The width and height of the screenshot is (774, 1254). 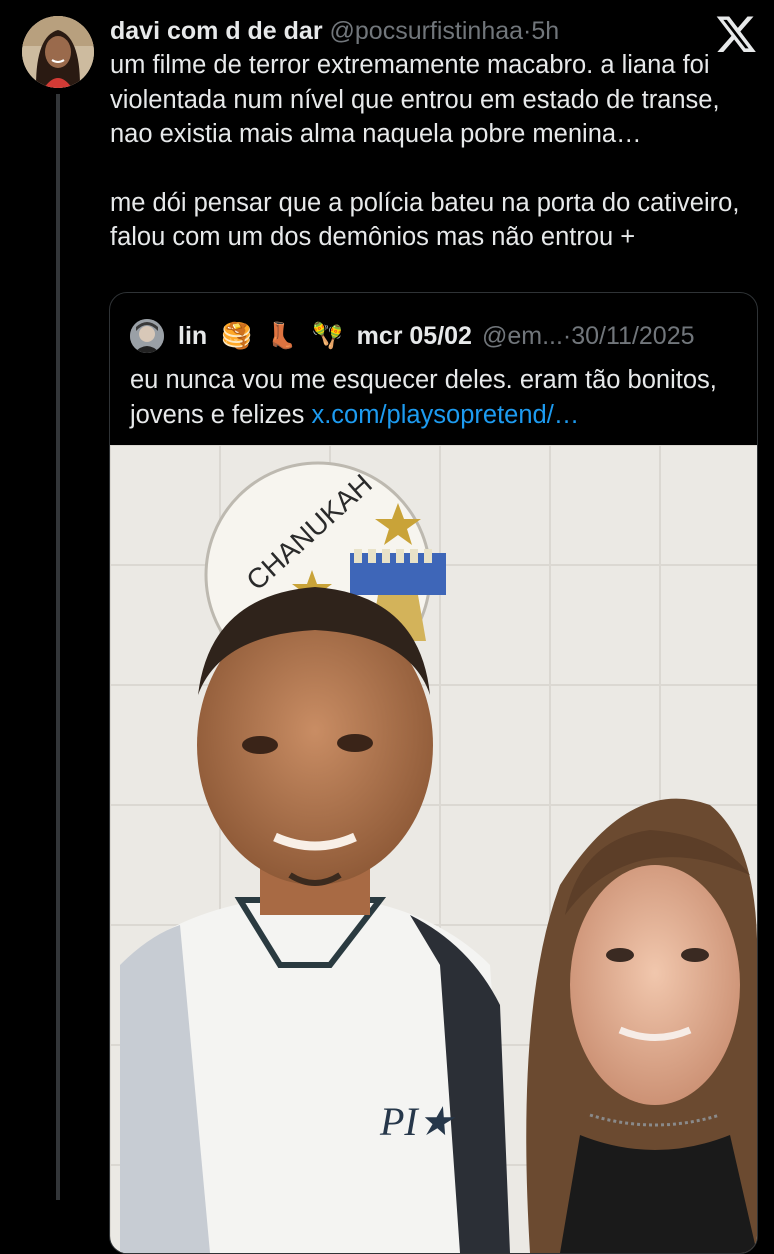 I want to click on author-name: davi com d de dar, so click(x=216, y=31).